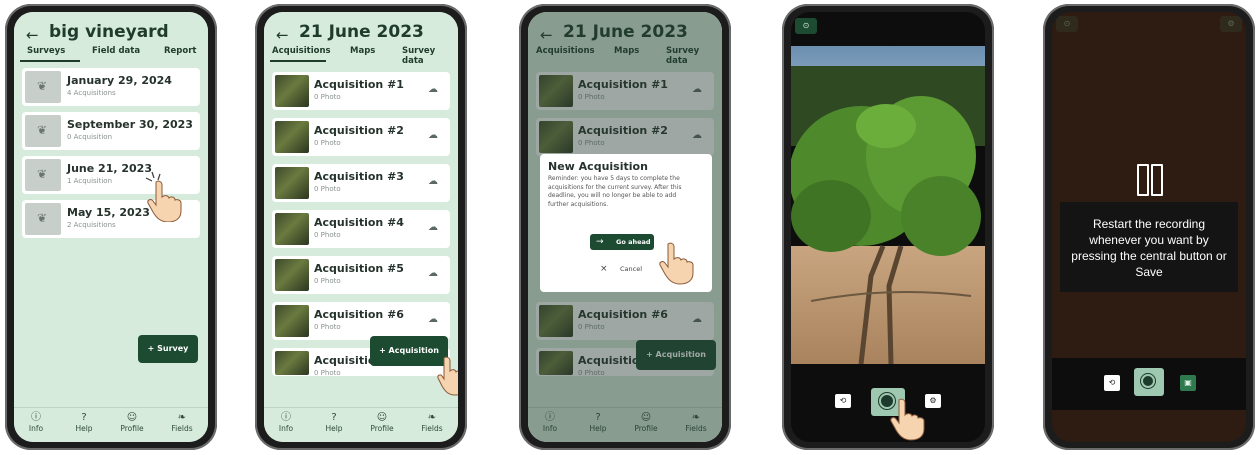  I want to click on acquisition-card: Acquisition #4 0 Photo ☁, so click(361, 229).